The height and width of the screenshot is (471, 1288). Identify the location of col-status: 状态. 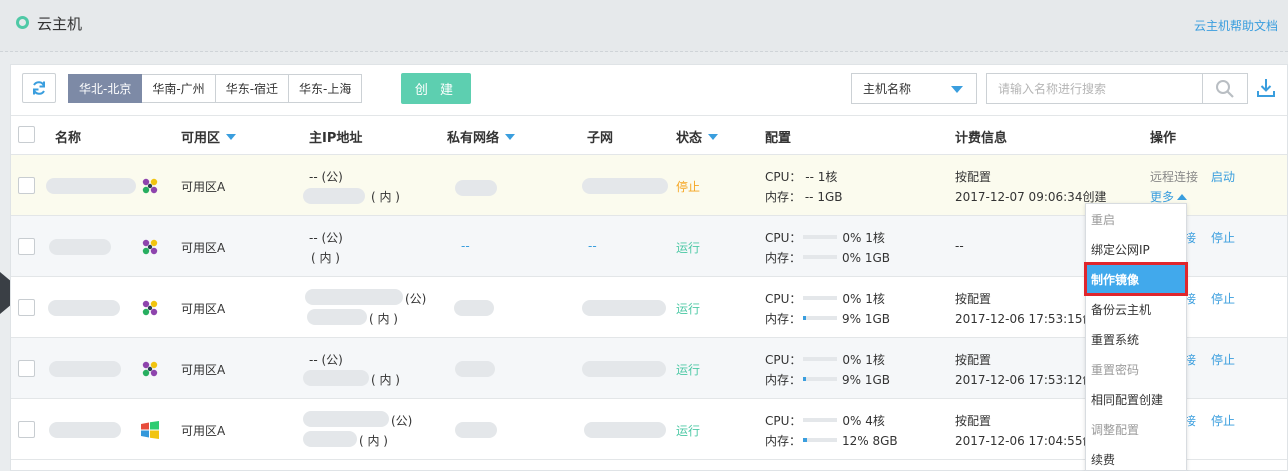
(697, 136).